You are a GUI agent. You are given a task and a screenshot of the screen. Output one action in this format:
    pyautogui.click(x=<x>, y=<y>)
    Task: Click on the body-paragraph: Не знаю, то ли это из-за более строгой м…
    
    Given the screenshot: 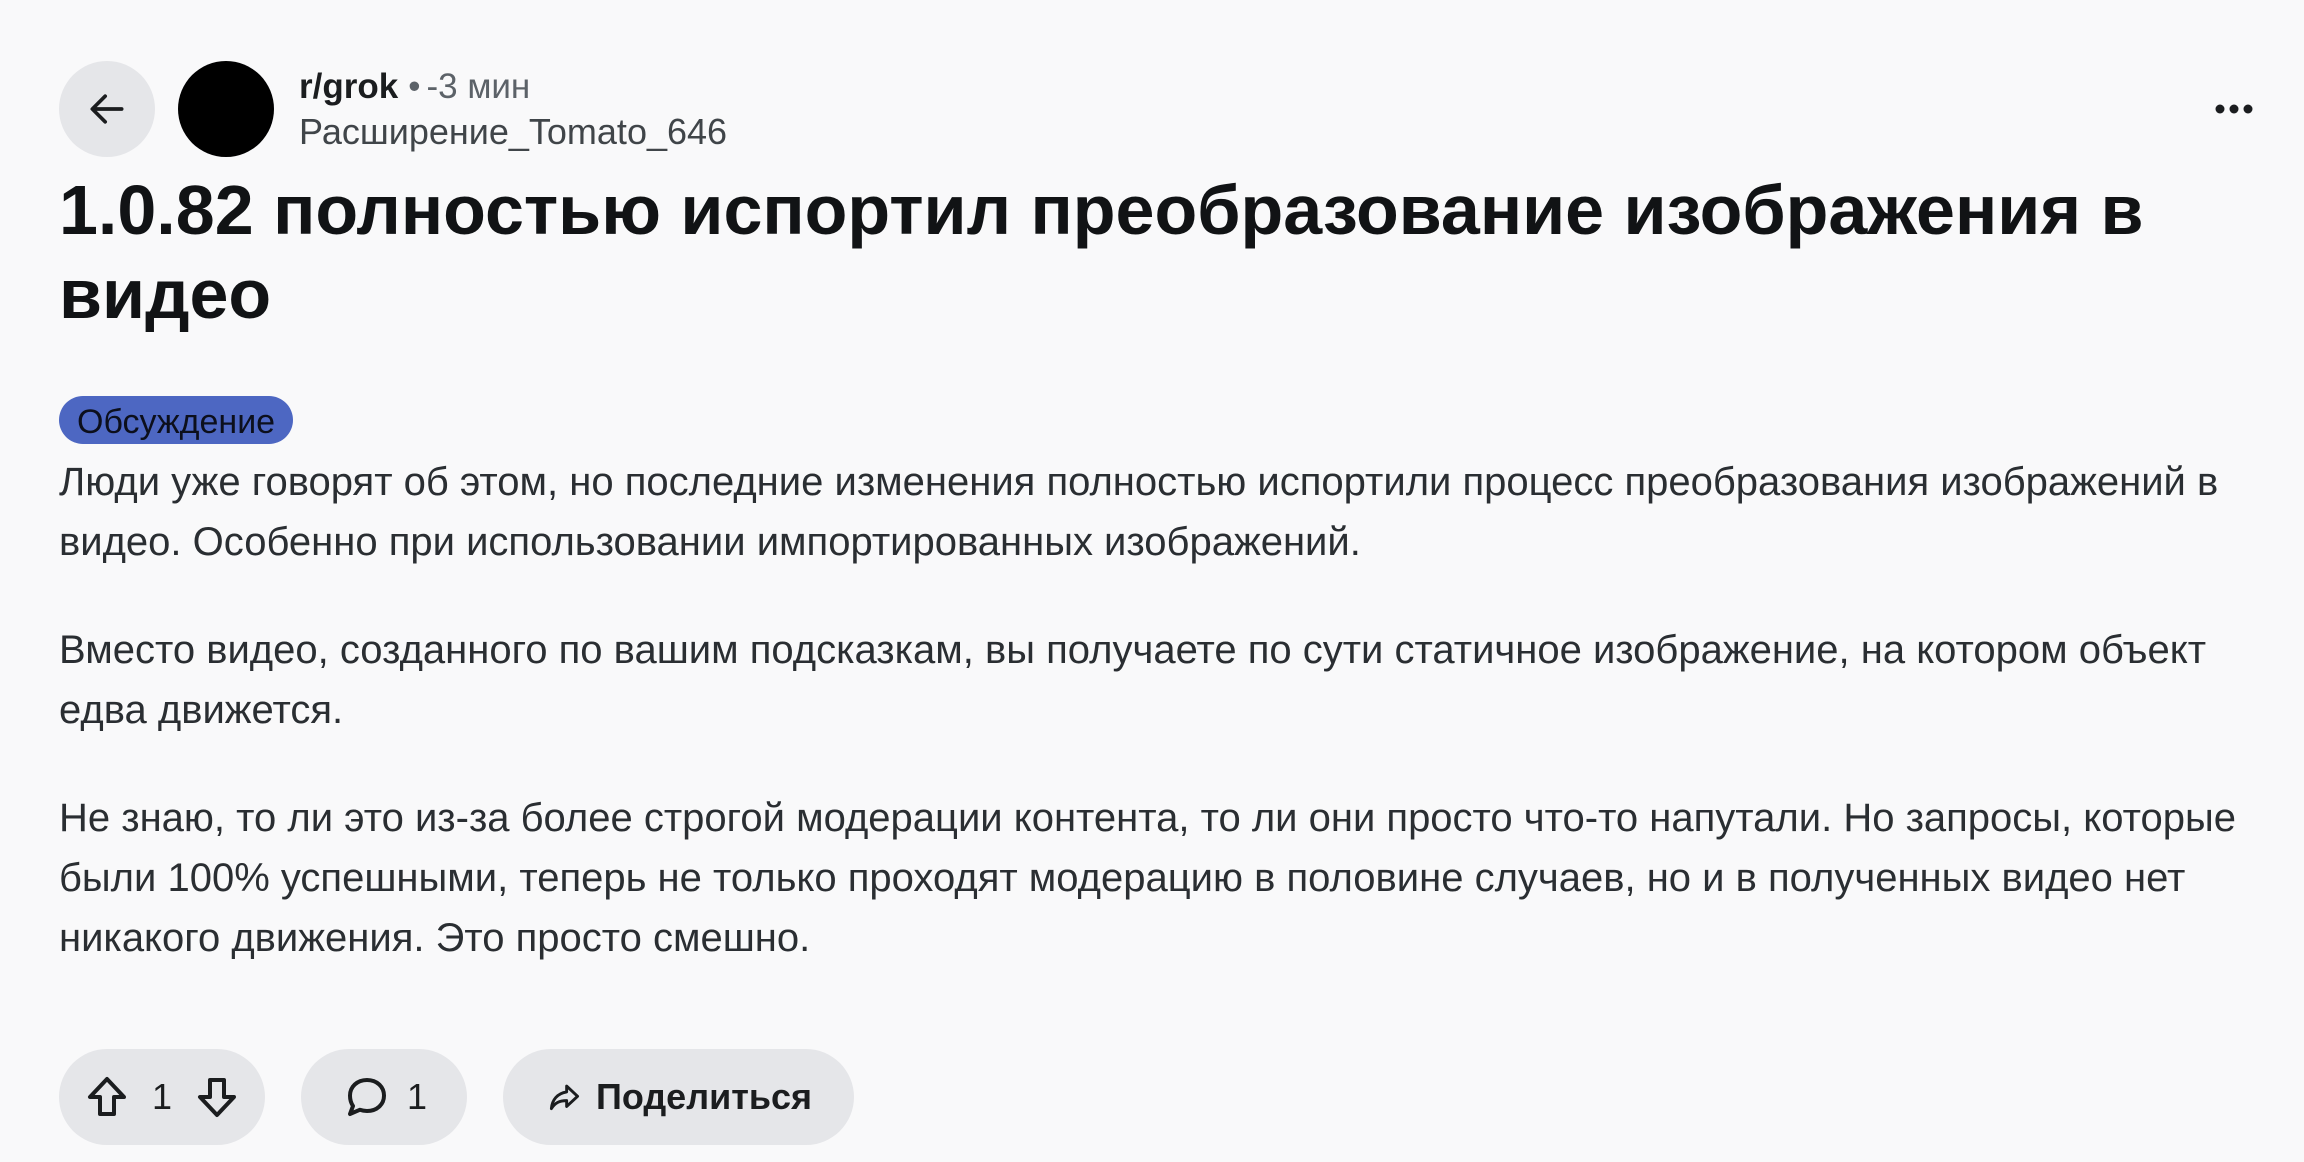 What is the action you would take?
    pyautogui.click(x=1147, y=878)
    